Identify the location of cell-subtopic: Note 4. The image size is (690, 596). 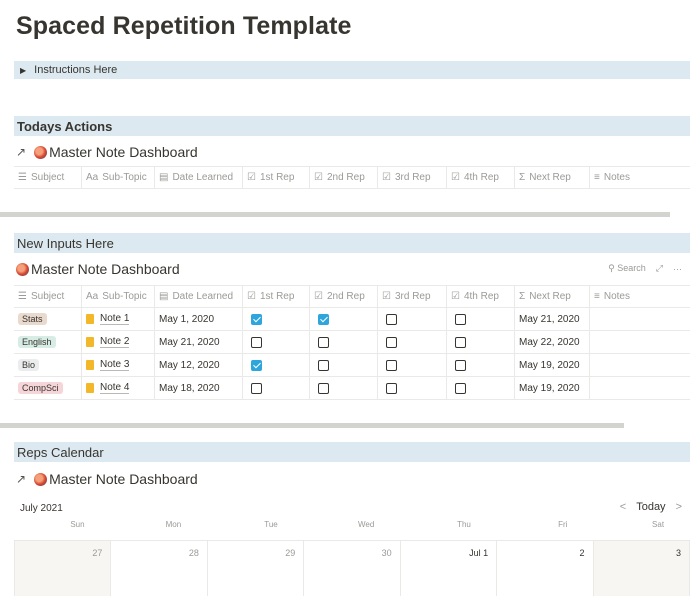
(118, 388).